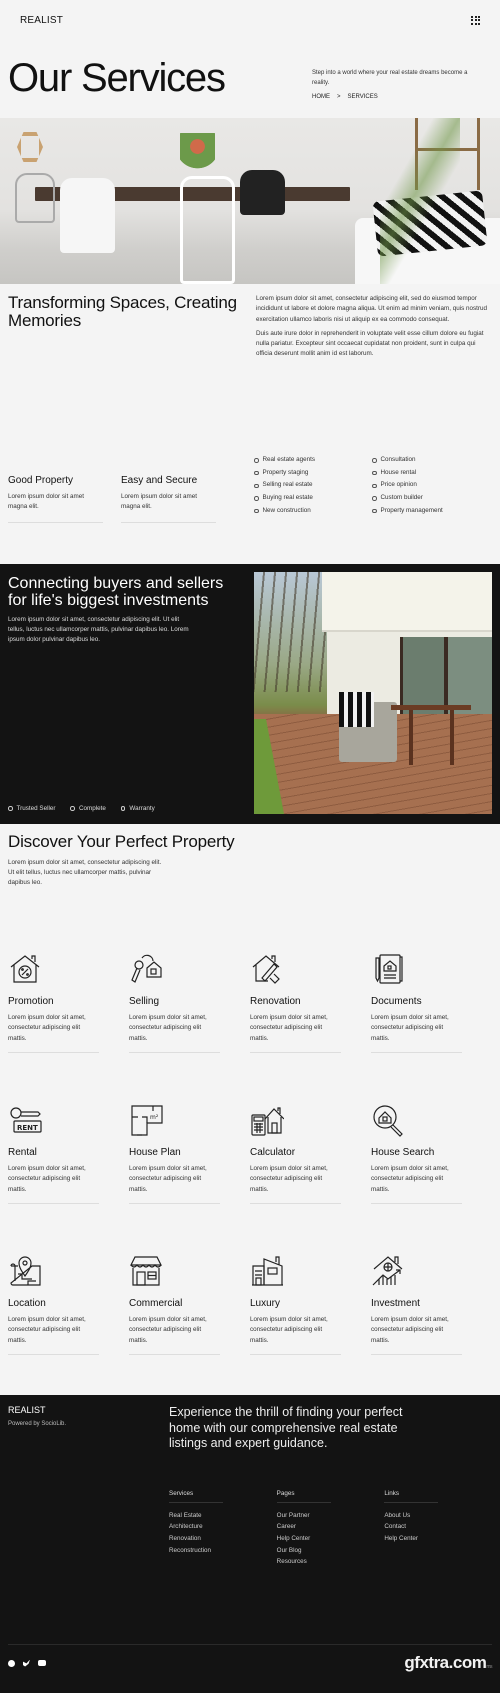 The image size is (500, 1693). What do you see at coordinates (265, 1303) in the screenshot?
I see `service-title: Luxury` at bounding box center [265, 1303].